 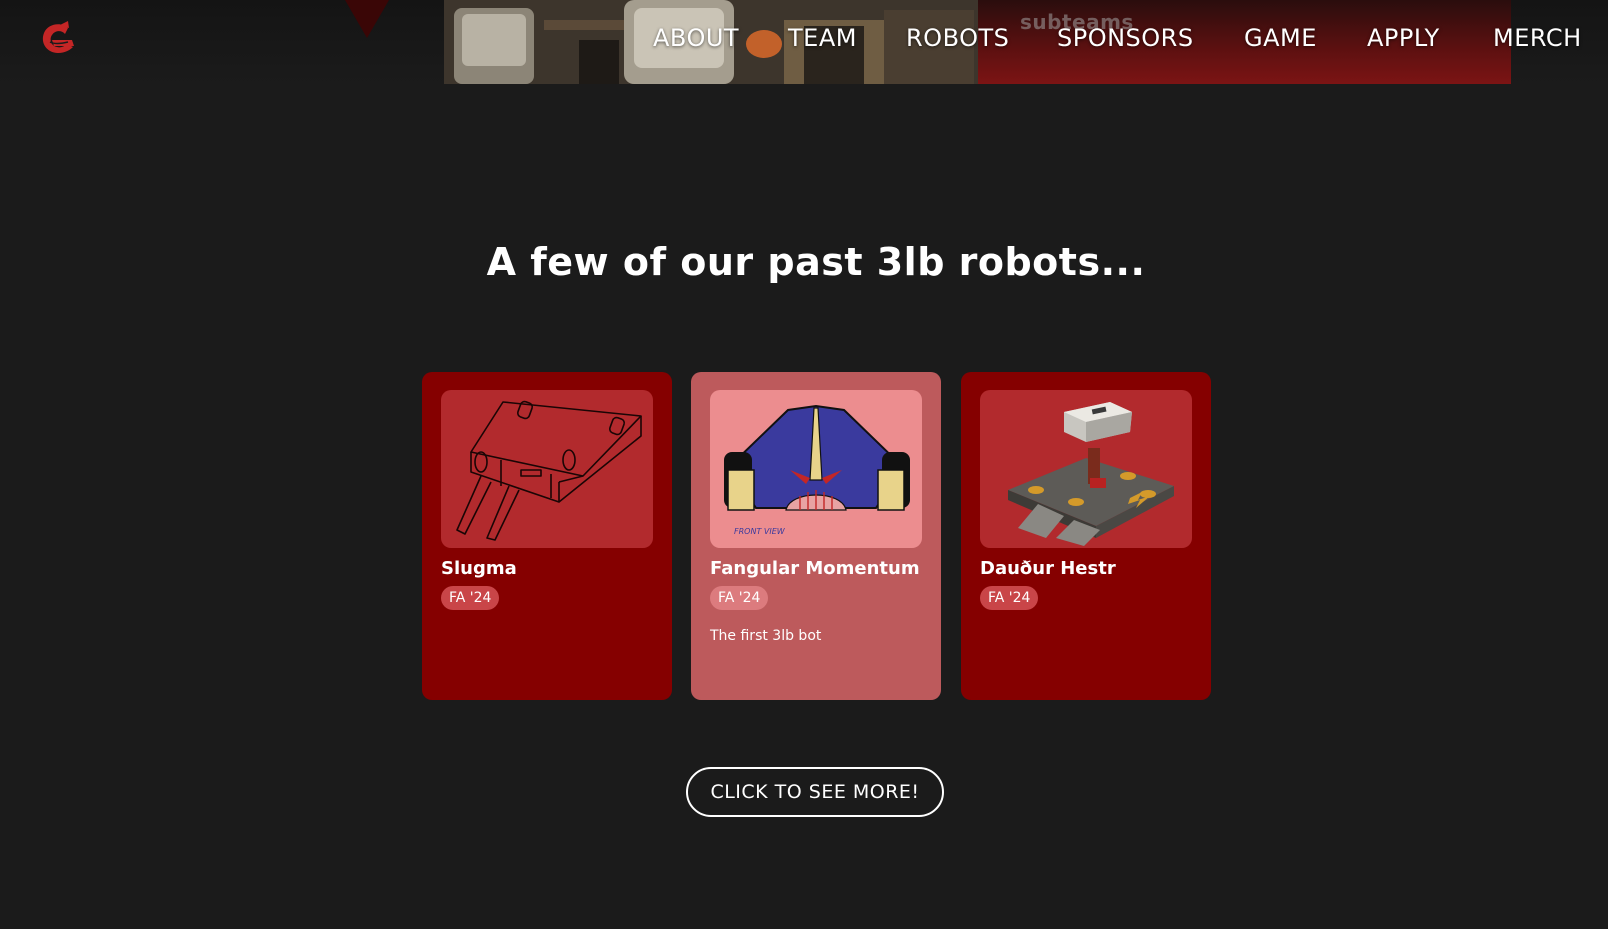 I want to click on nav-item-merch: MERCH, so click(x=1537, y=38).